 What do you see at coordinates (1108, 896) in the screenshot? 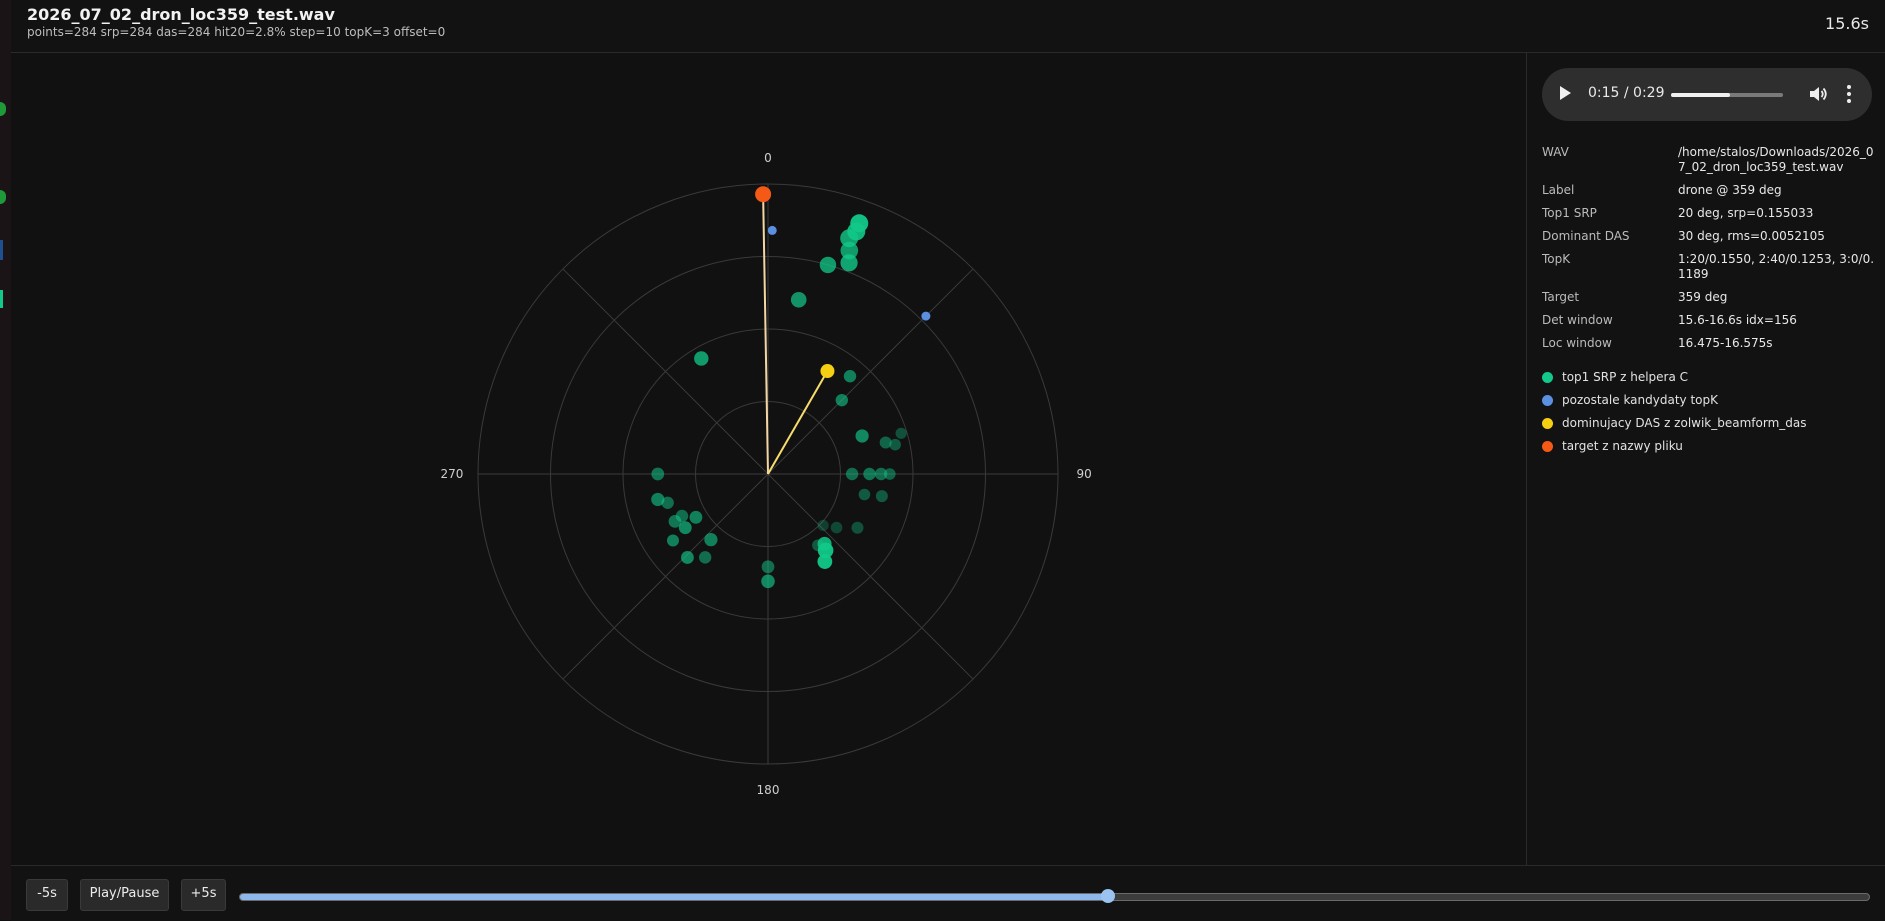
I see `seek-slider-thumb` at bounding box center [1108, 896].